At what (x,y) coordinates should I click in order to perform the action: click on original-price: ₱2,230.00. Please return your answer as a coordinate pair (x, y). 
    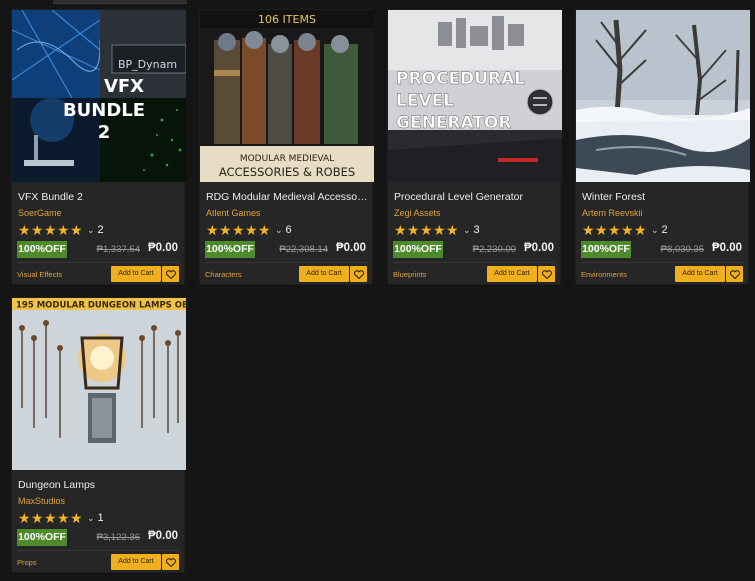
    Looking at the image, I should click on (494, 249).